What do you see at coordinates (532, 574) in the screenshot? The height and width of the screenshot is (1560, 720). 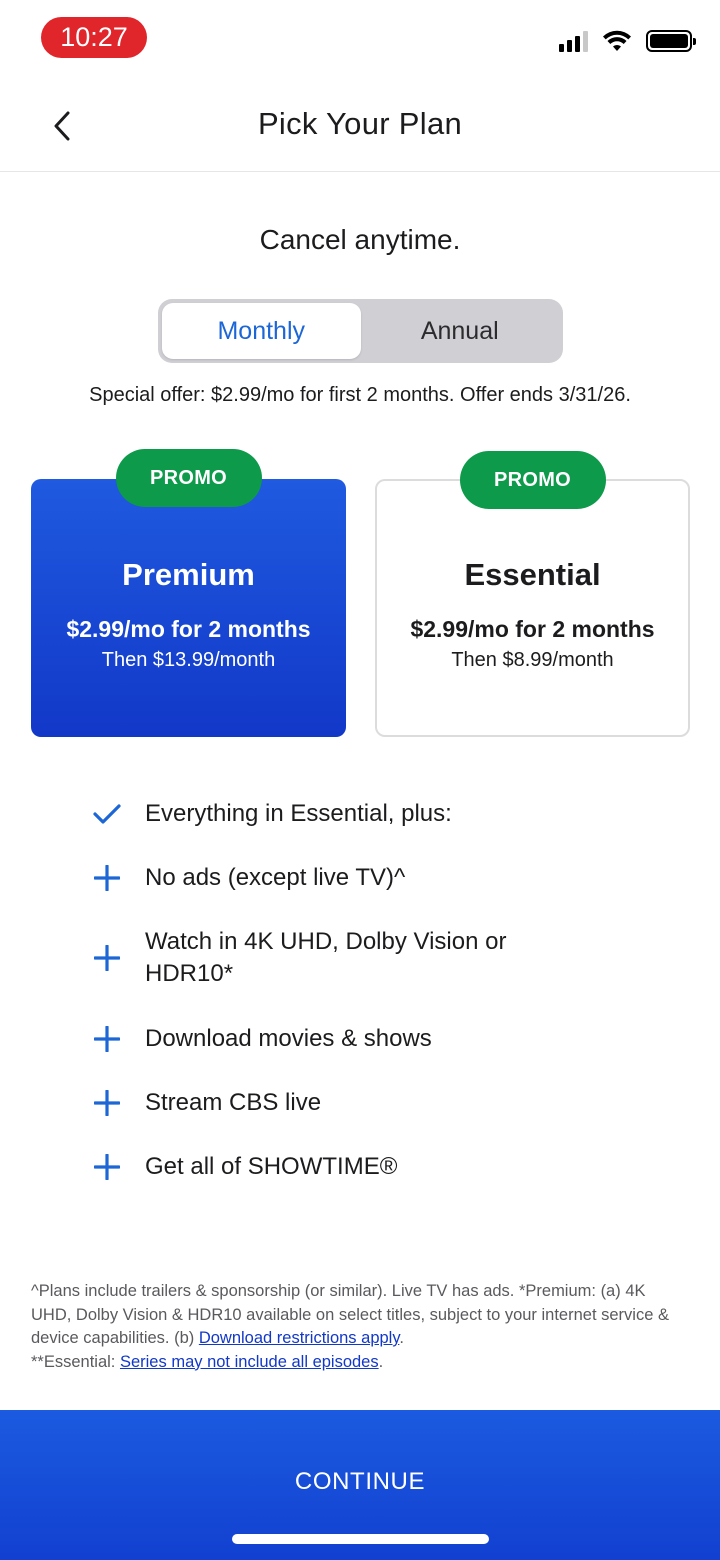 I see `plan-name: Essential` at bounding box center [532, 574].